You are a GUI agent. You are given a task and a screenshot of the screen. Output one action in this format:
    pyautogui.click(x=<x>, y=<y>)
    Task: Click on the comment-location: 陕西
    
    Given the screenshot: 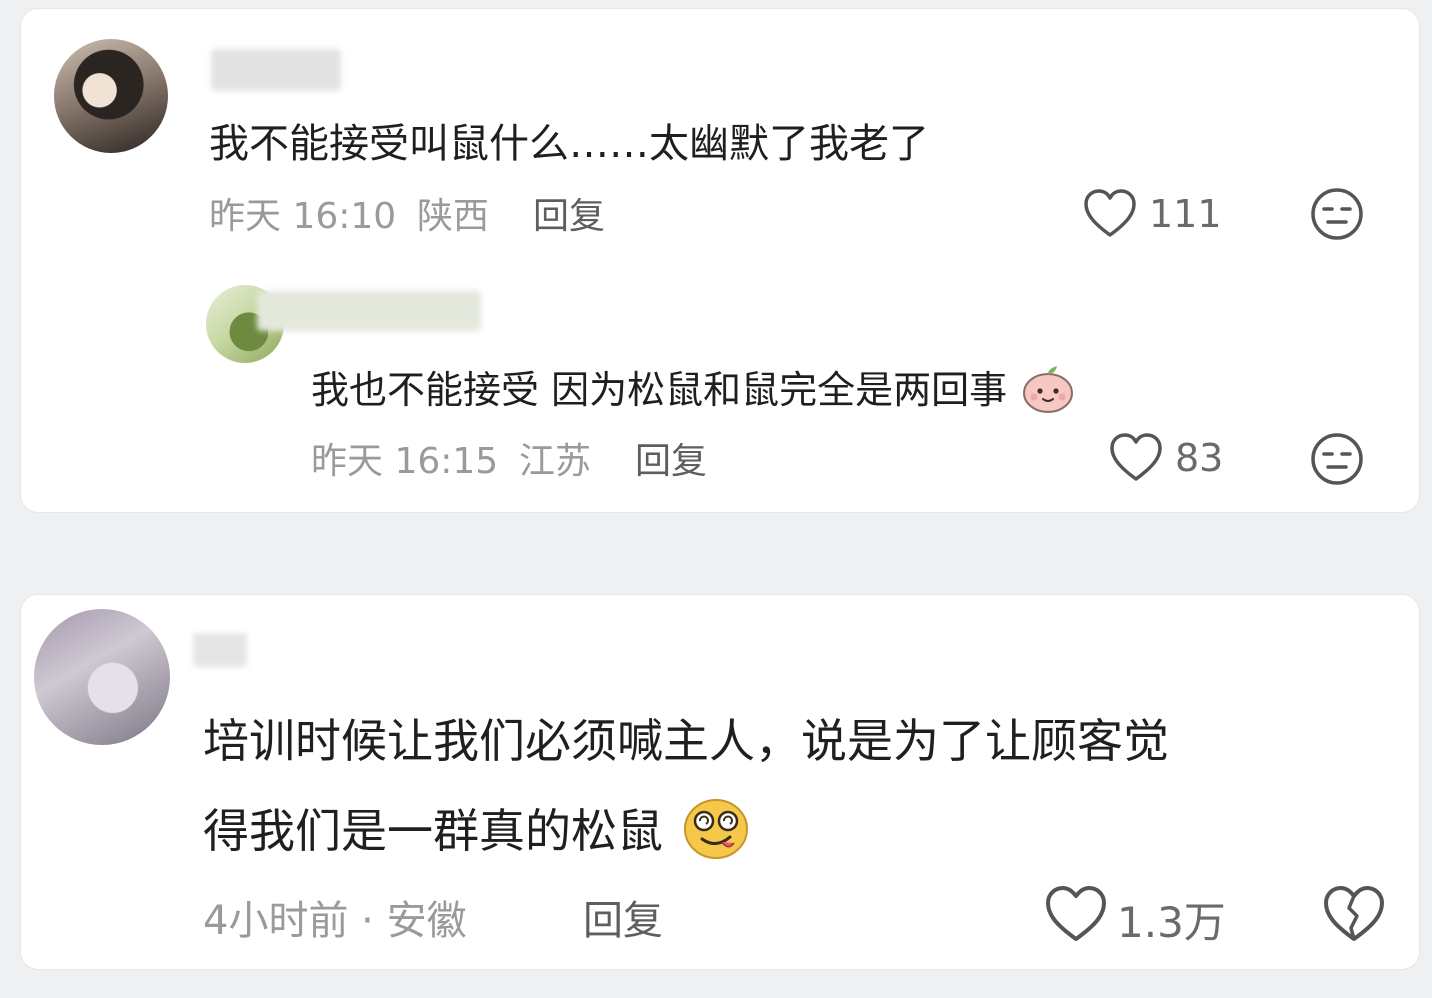 What is the action you would take?
    pyautogui.click(x=453, y=216)
    